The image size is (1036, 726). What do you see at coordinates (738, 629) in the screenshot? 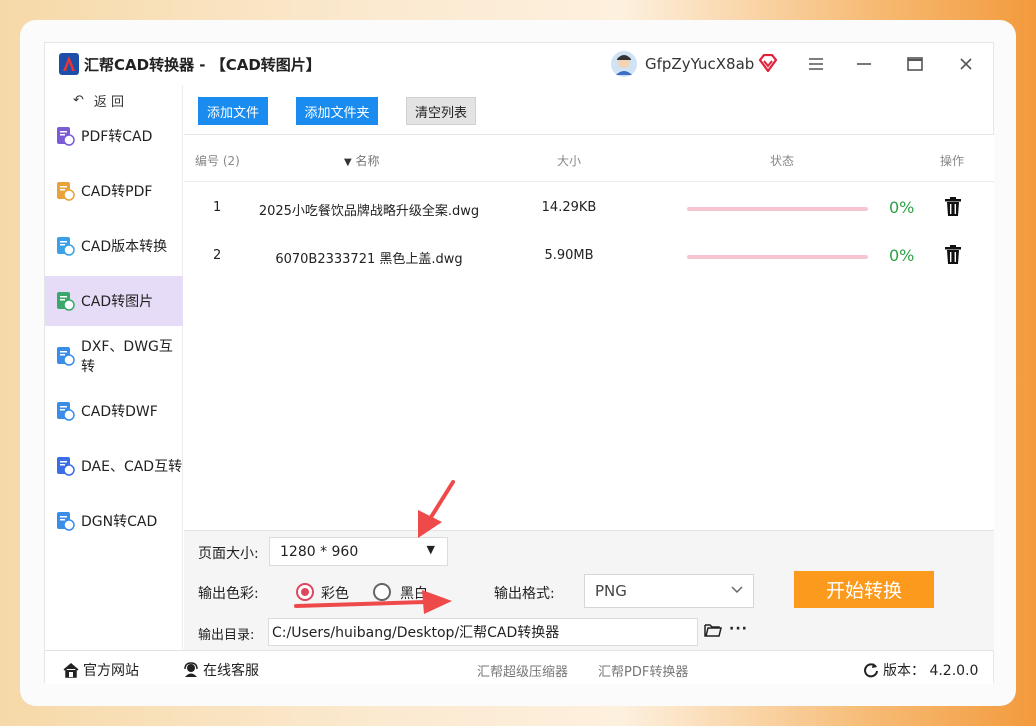
I see `more-options-icon: ···` at bounding box center [738, 629].